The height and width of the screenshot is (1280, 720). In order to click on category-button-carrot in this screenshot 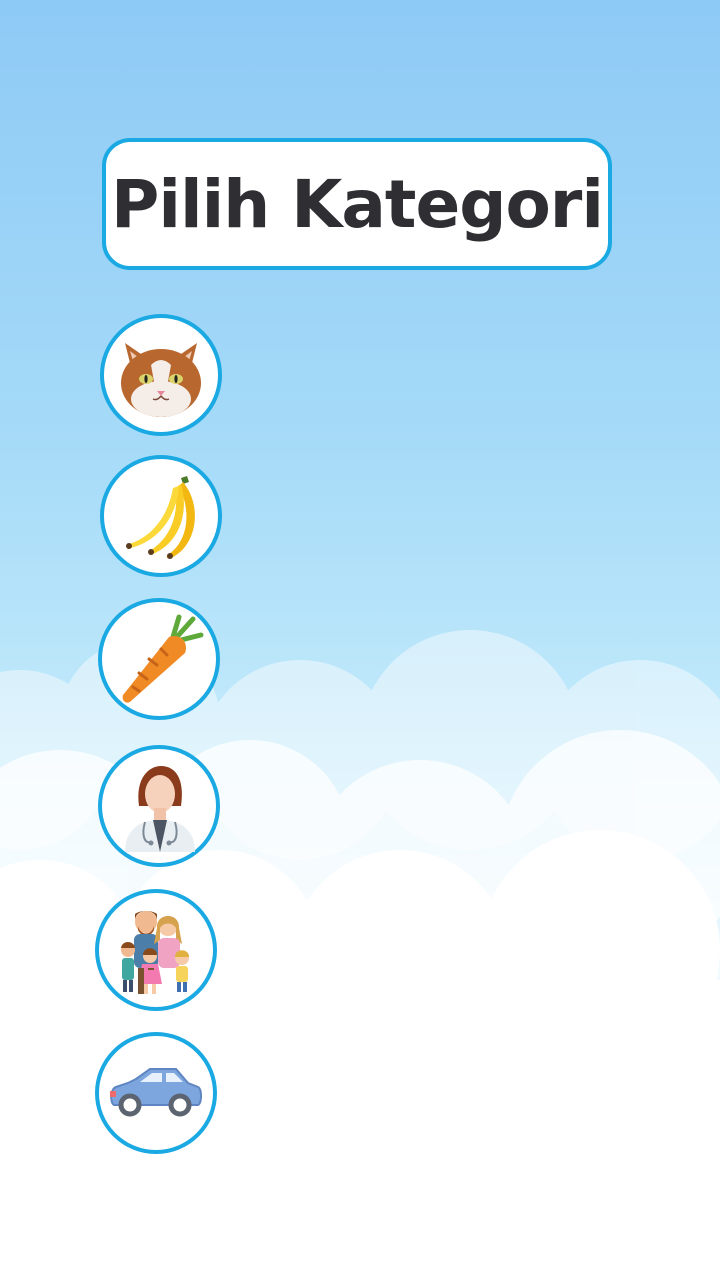, I will do `click(159, 659)`.